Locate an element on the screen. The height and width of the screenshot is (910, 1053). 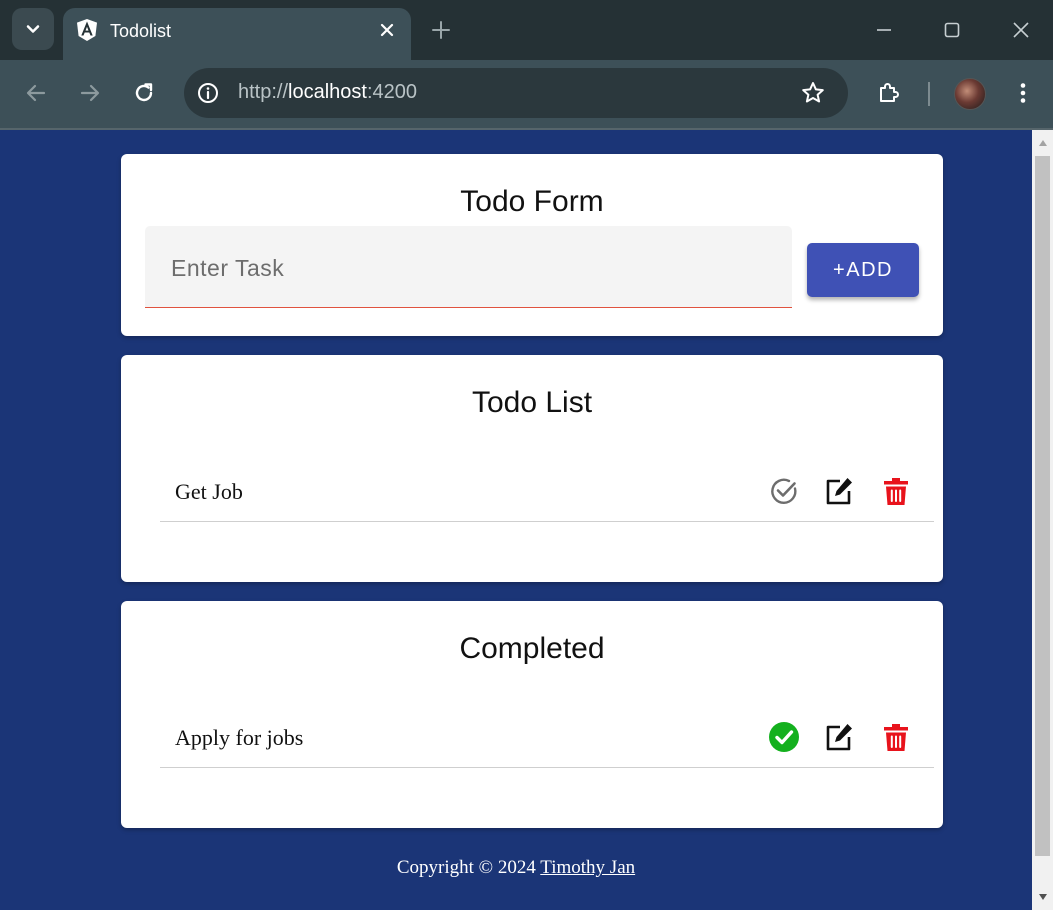
forward-icon is located at coordinates (90, 93).